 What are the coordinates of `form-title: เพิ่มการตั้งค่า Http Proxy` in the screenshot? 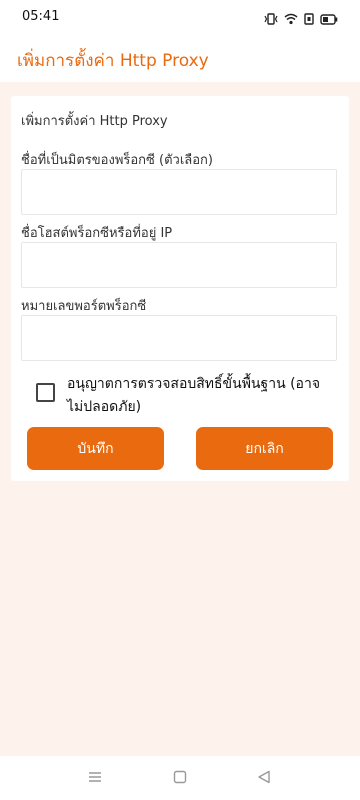 It's located at (94, 121).